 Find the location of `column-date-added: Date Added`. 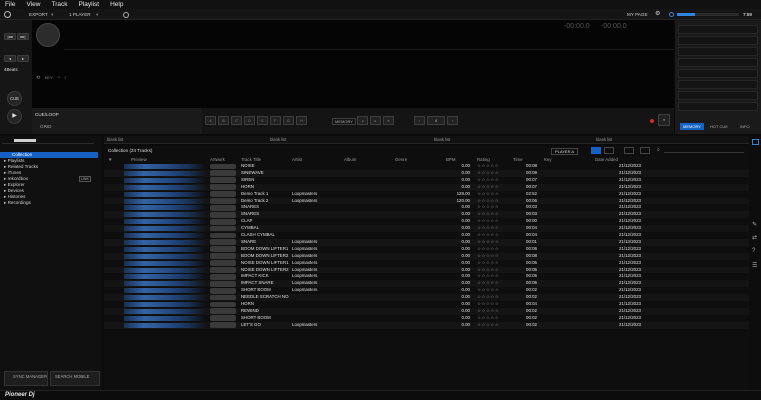

column-date-added: Date Added is located at coordinates (606, 159).